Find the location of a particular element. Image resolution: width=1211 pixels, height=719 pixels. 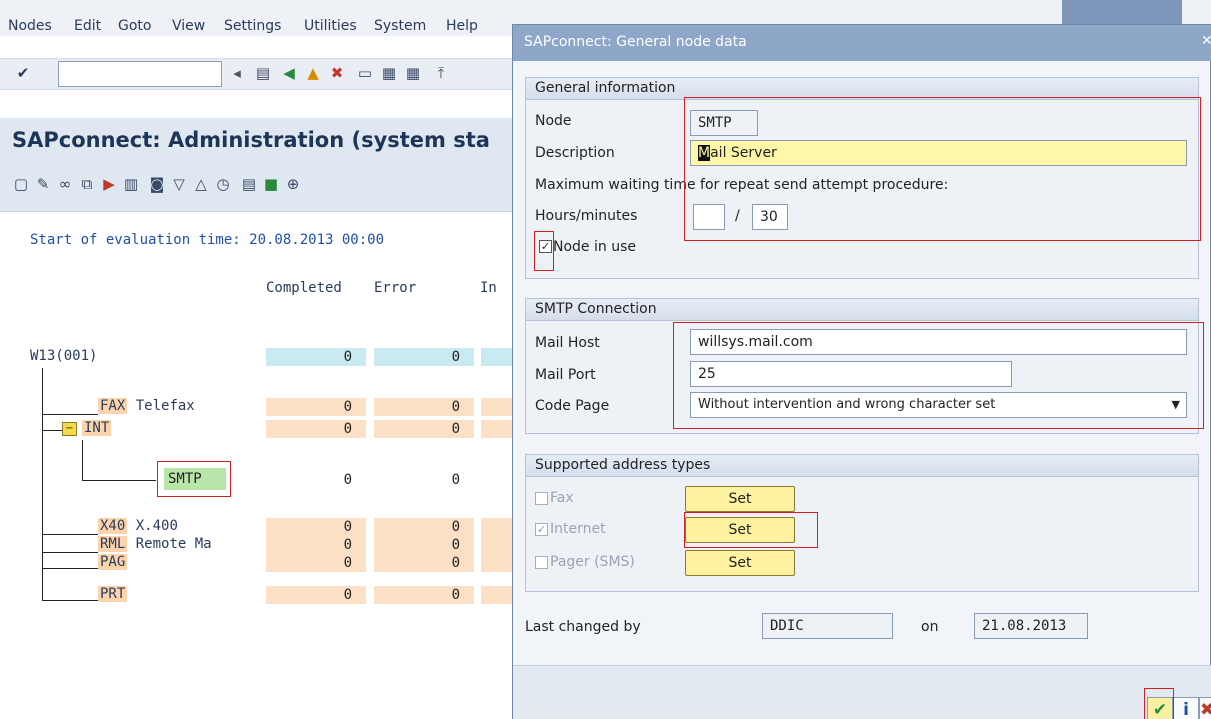

save-icon: ▤ is located at coordinates (263, 73).